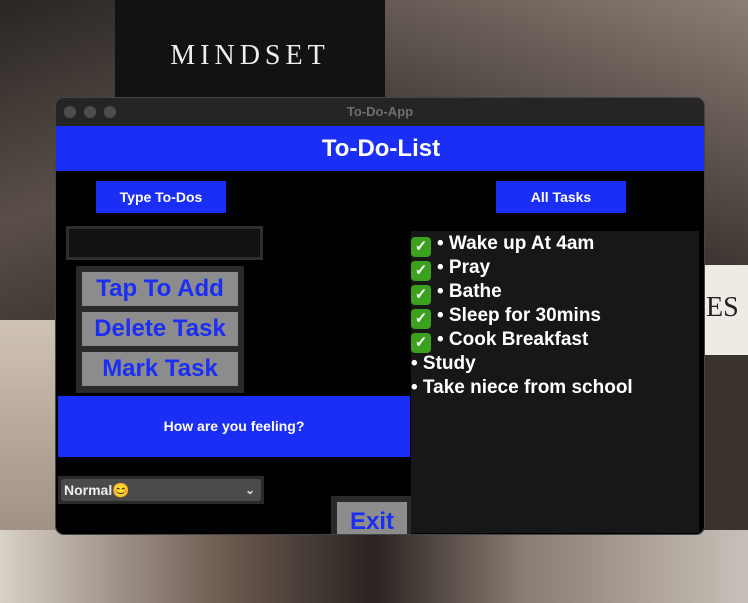 The height and width of the screenshot is (603, 748). What do you see at coordinates (372, 518) in the screenshot?
I see `exit-button: Exit` at bounding box center [372, 518].